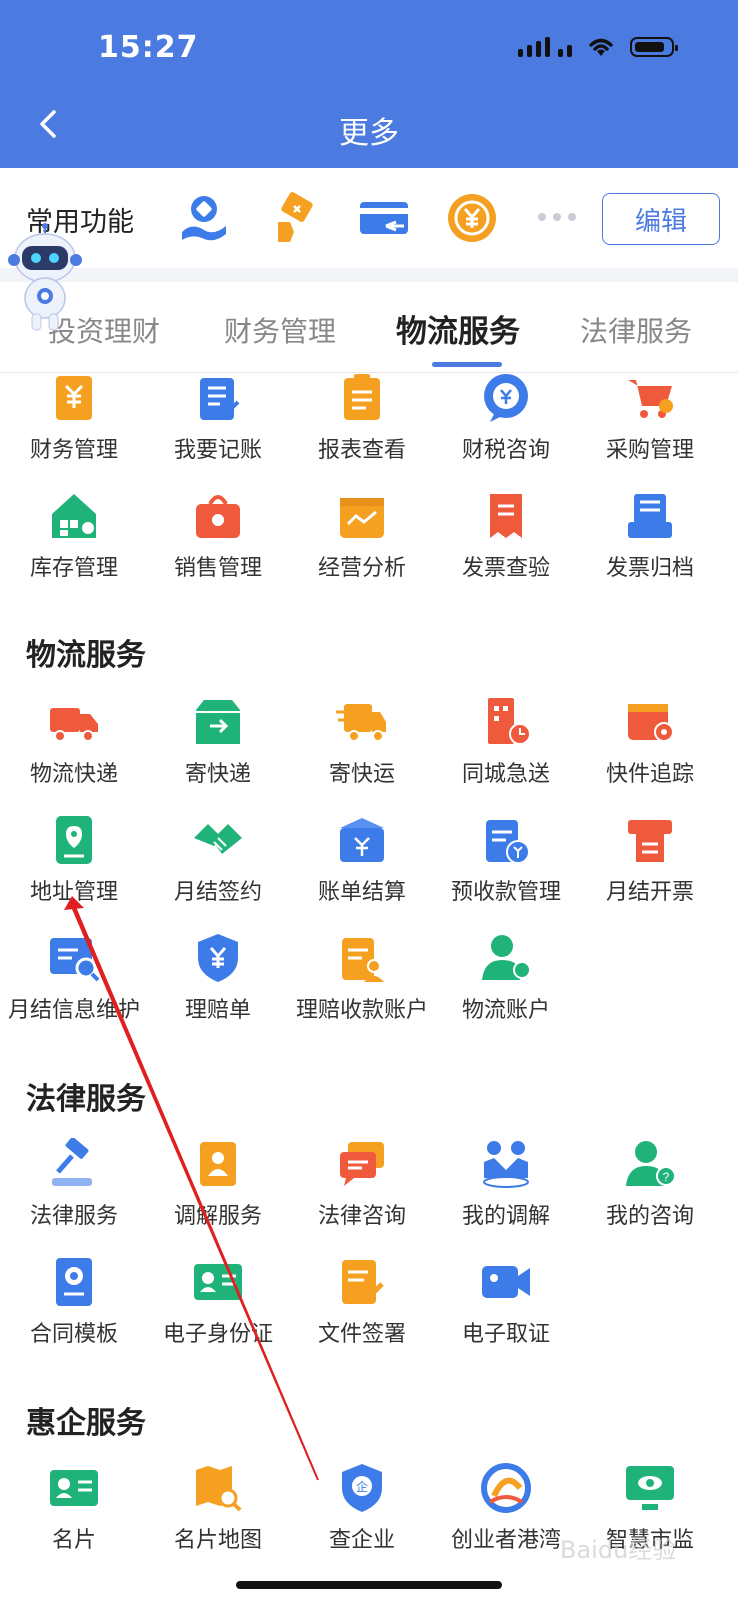 This screenshot has width=738, height=1600. I want to click on hand-service-icon, so click(204, 218).